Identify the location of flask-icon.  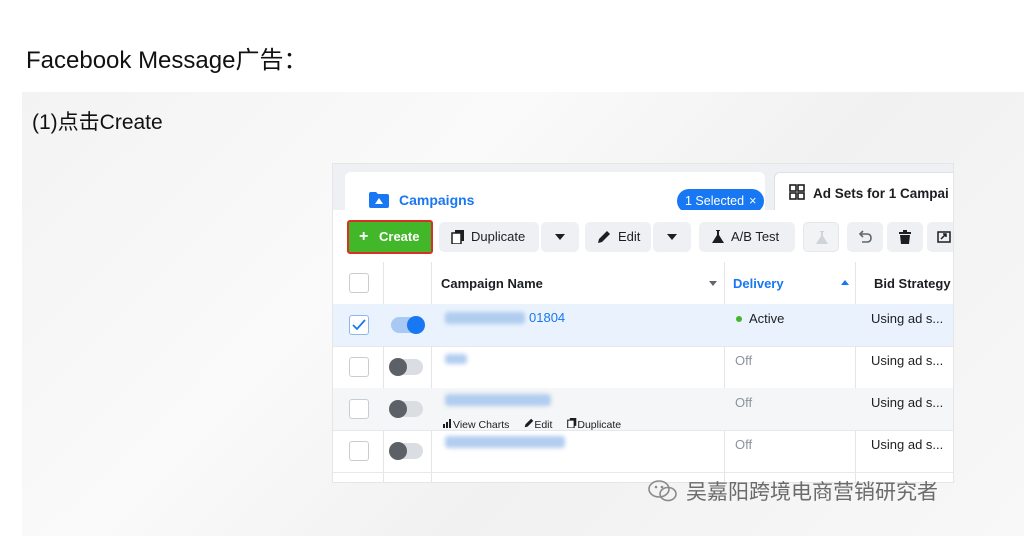
(718, 236).